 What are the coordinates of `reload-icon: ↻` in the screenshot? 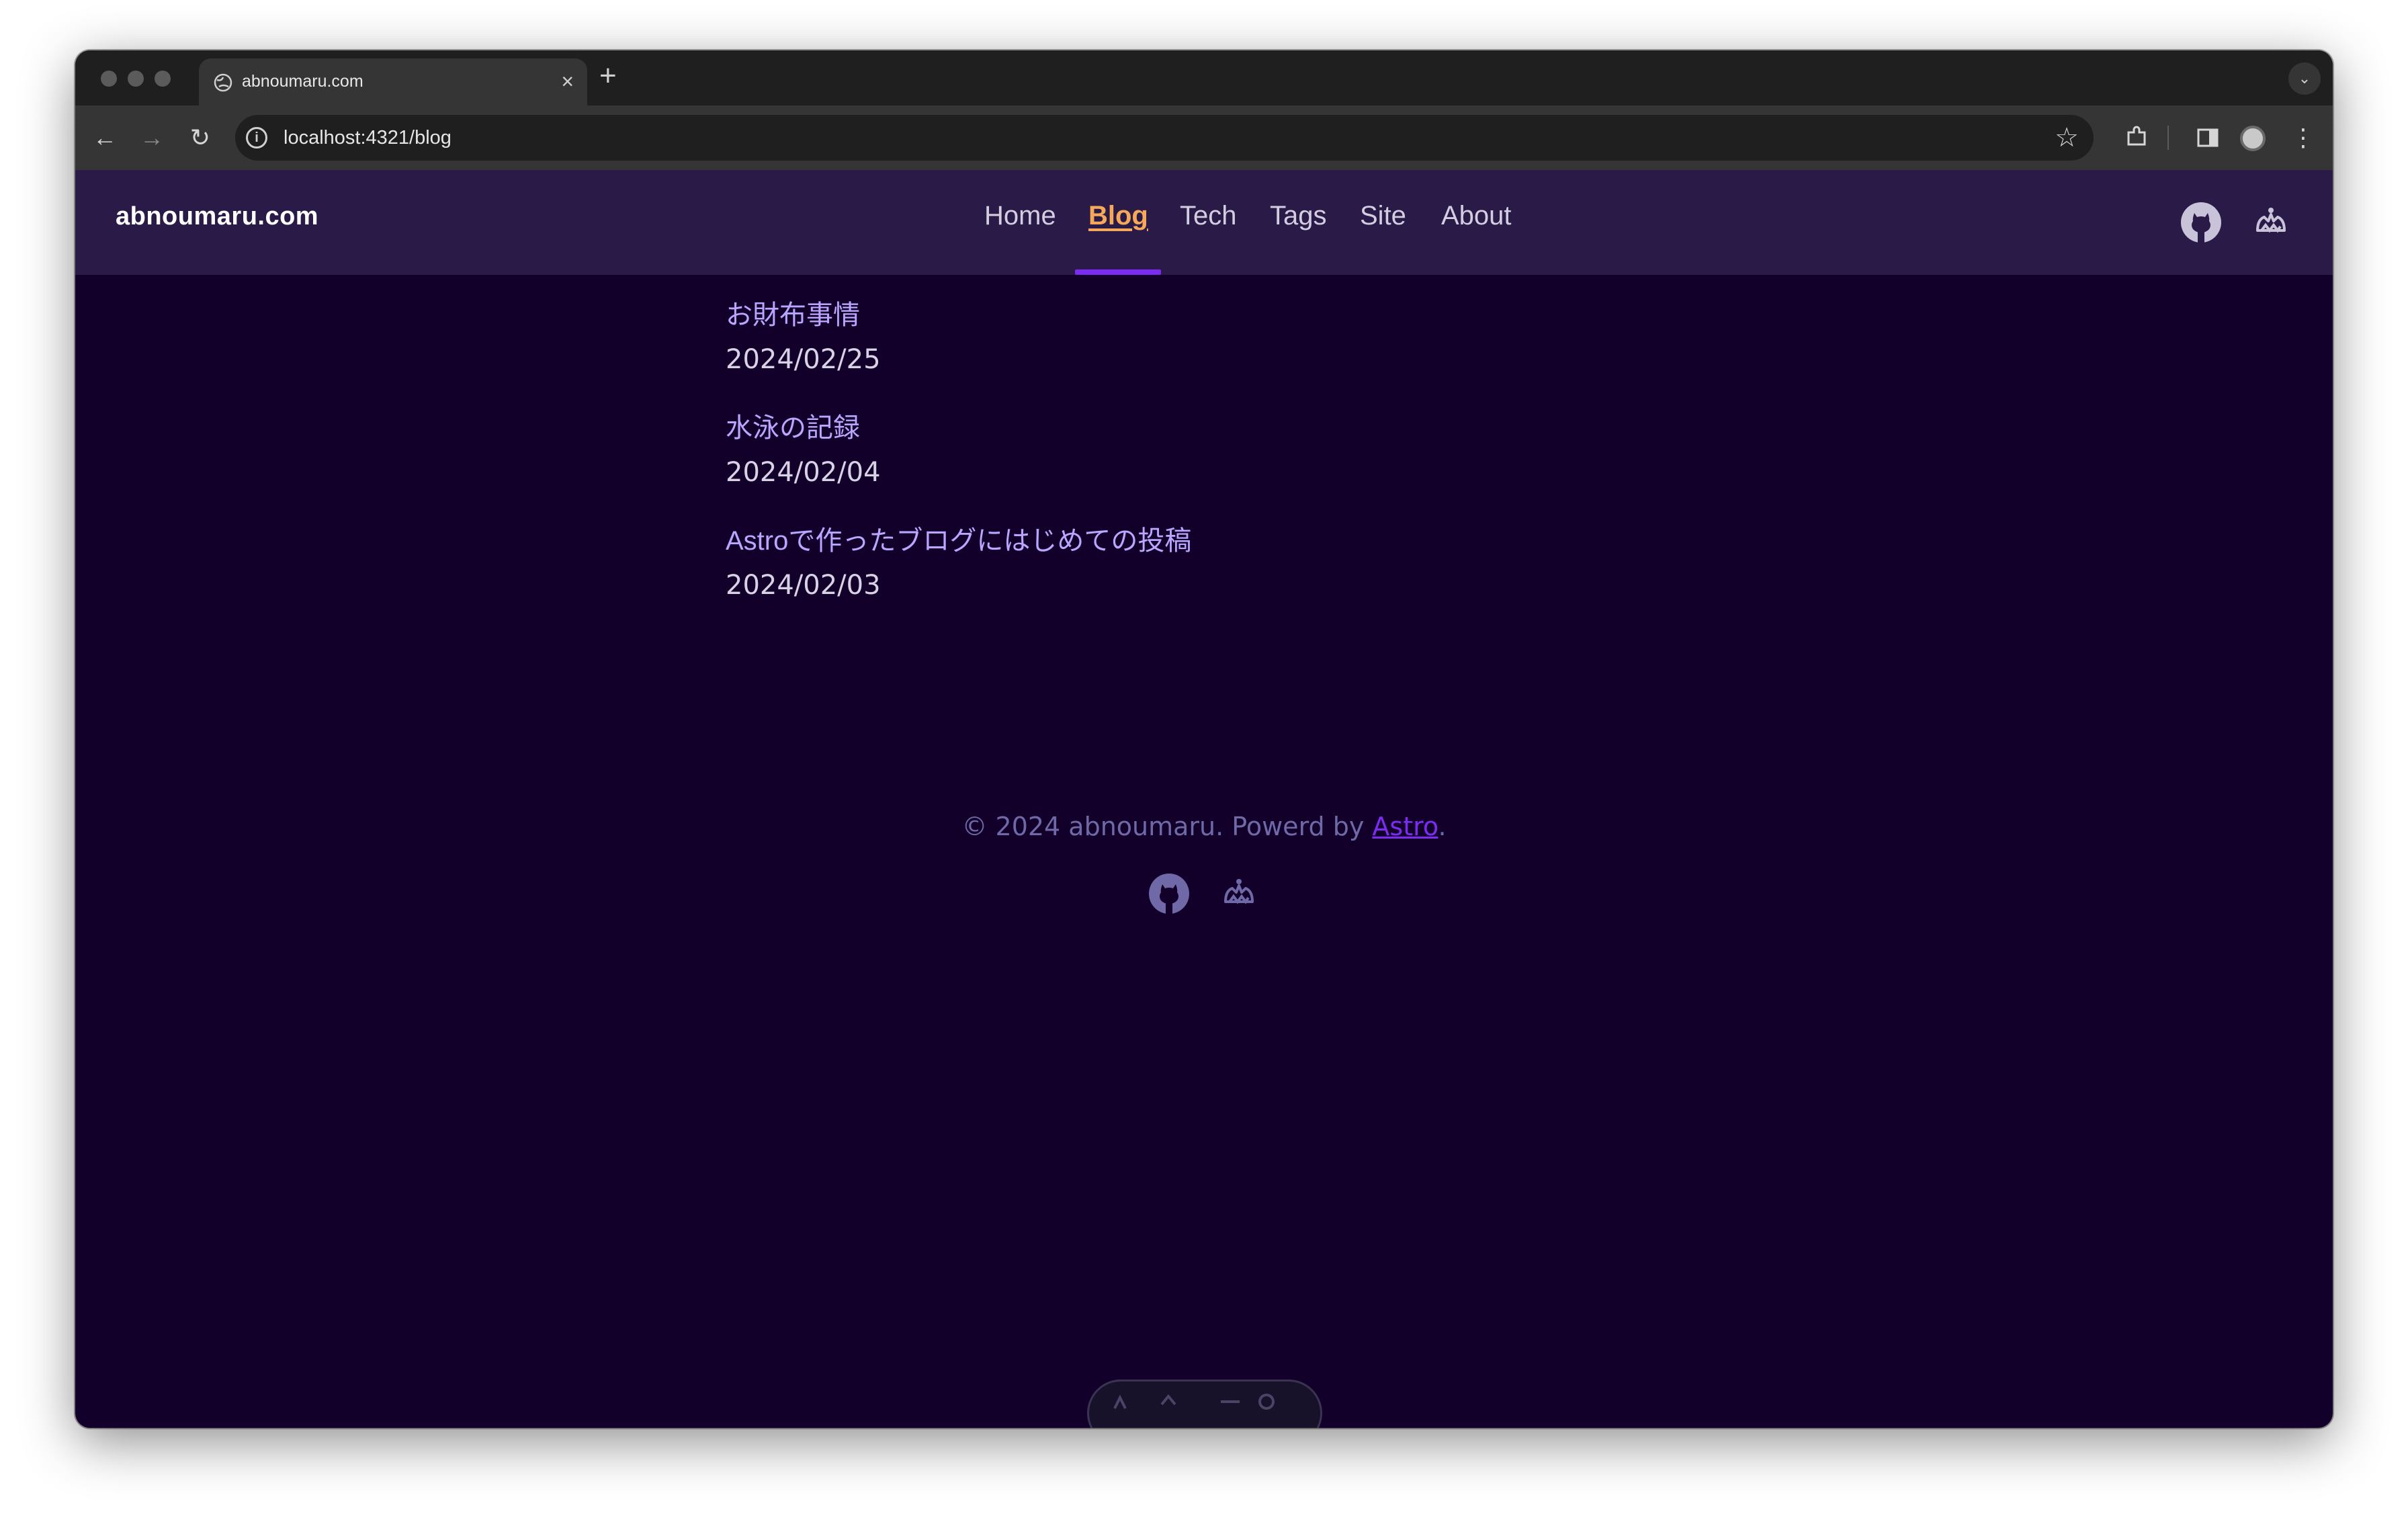 It's located at (200, 137).